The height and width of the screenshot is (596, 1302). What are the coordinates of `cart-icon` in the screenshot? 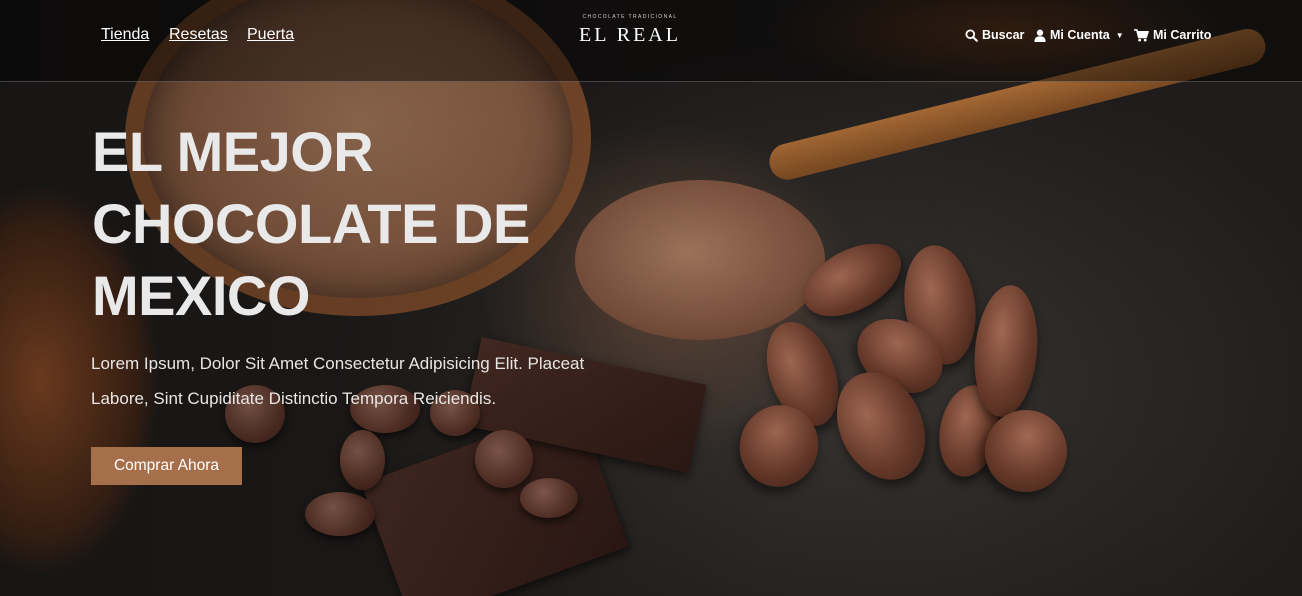 It's located at (1141, 35).